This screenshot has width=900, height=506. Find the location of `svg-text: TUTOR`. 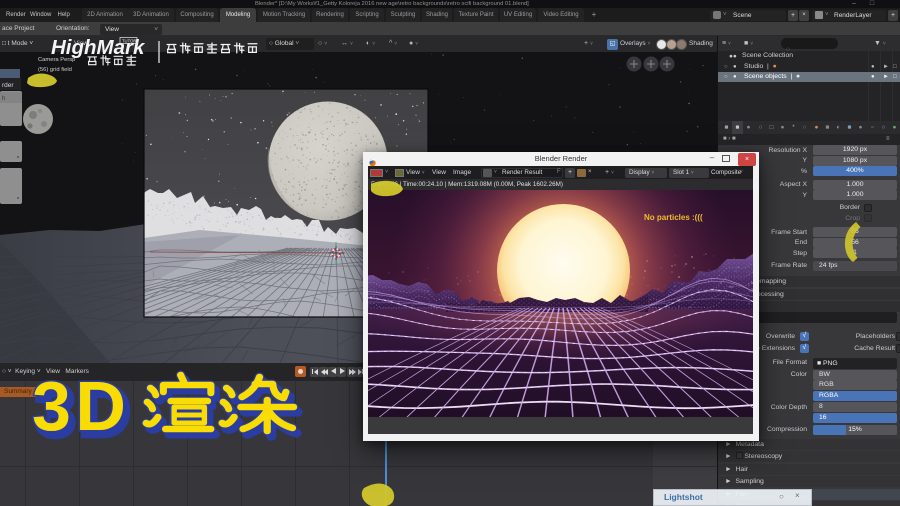

svg-text: TUTOR is located at coordinates (129, 41).